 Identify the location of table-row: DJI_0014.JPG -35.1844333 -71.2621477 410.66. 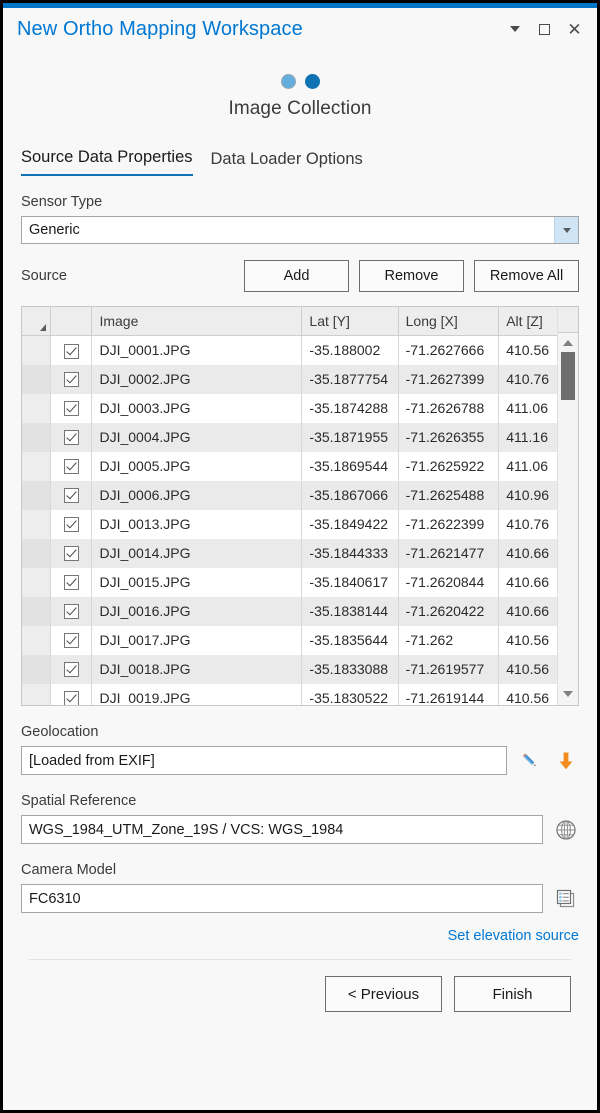
(300, 553).